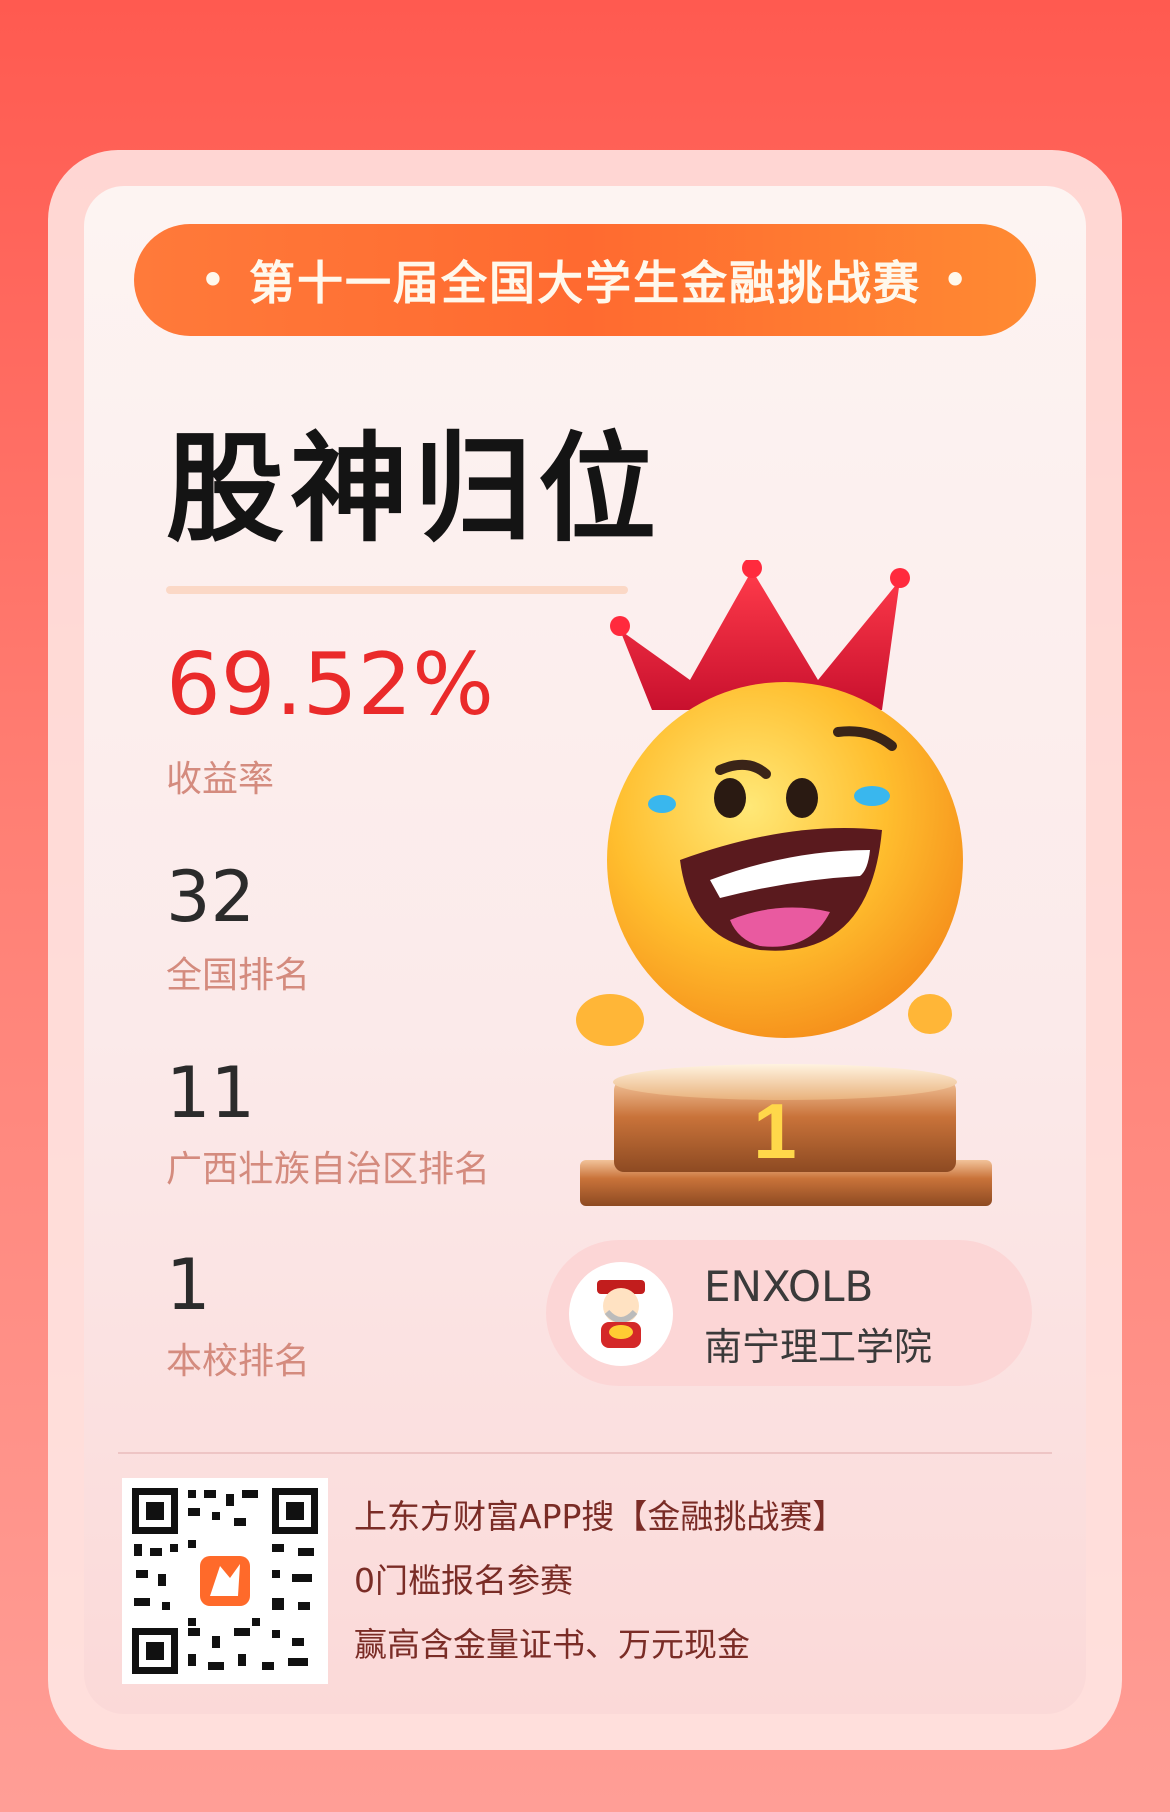 Image resolution: width=1170 pixels, height=1812 pixels. What do you see at coordinates (774, 1131) in the screenshot?
I see `podium-number: 1` at bounding box center [774, 1131].